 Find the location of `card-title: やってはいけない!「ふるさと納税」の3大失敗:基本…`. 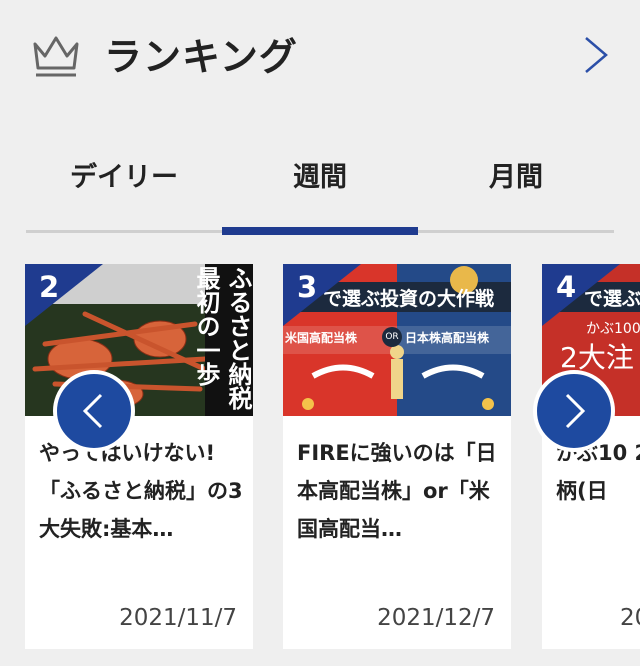

card-title: やってはいけない!「ふるさと納税」の3大失敗:基本… is located at coordinates (141, 491).